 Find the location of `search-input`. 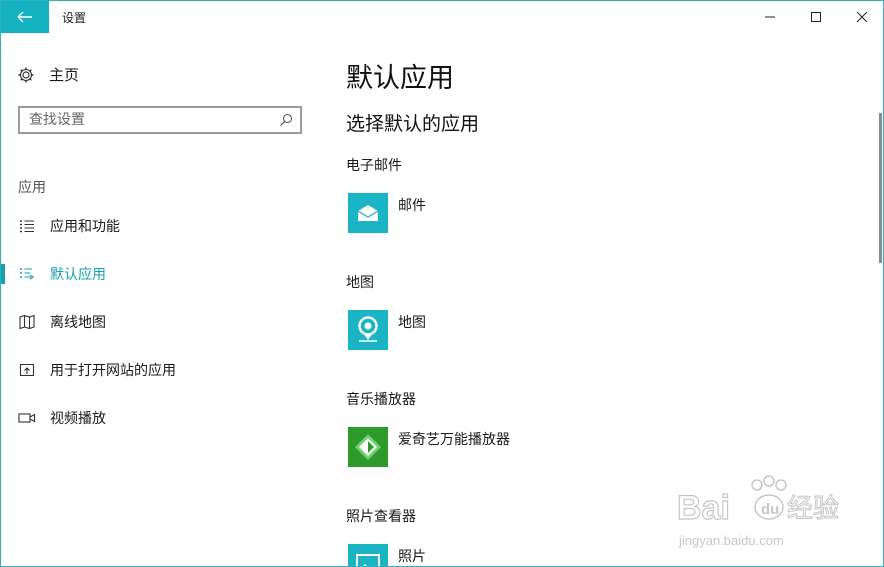

search-input is located at coordinates (150, 120).